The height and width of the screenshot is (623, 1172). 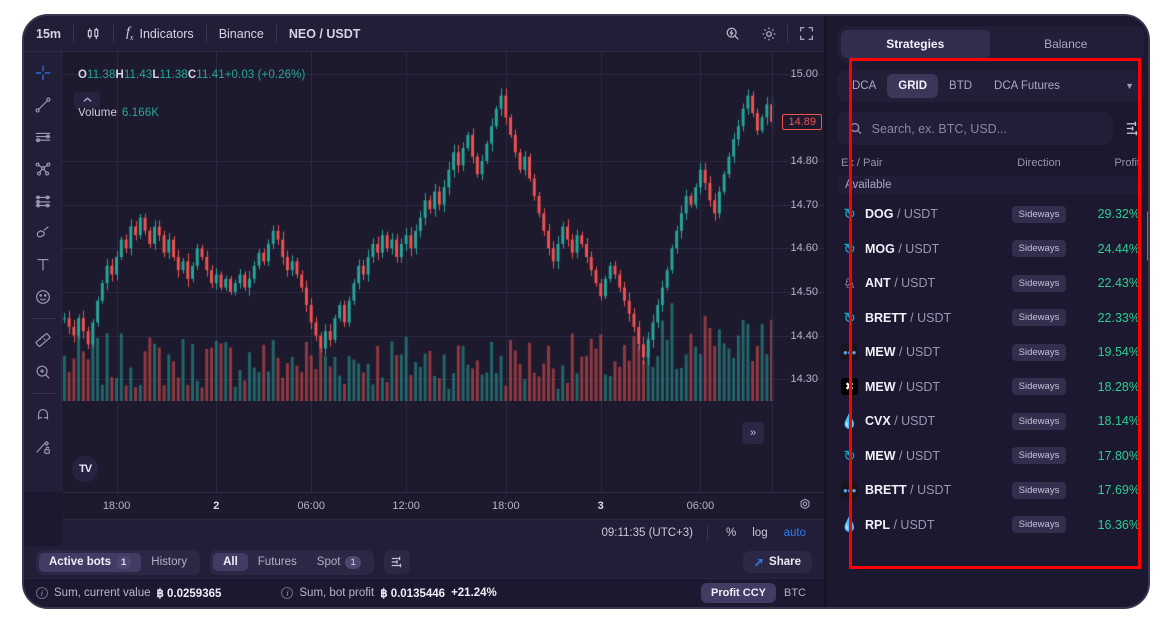 I want to click on strategy-type-btd: BTD, so click(x=960, y=86).